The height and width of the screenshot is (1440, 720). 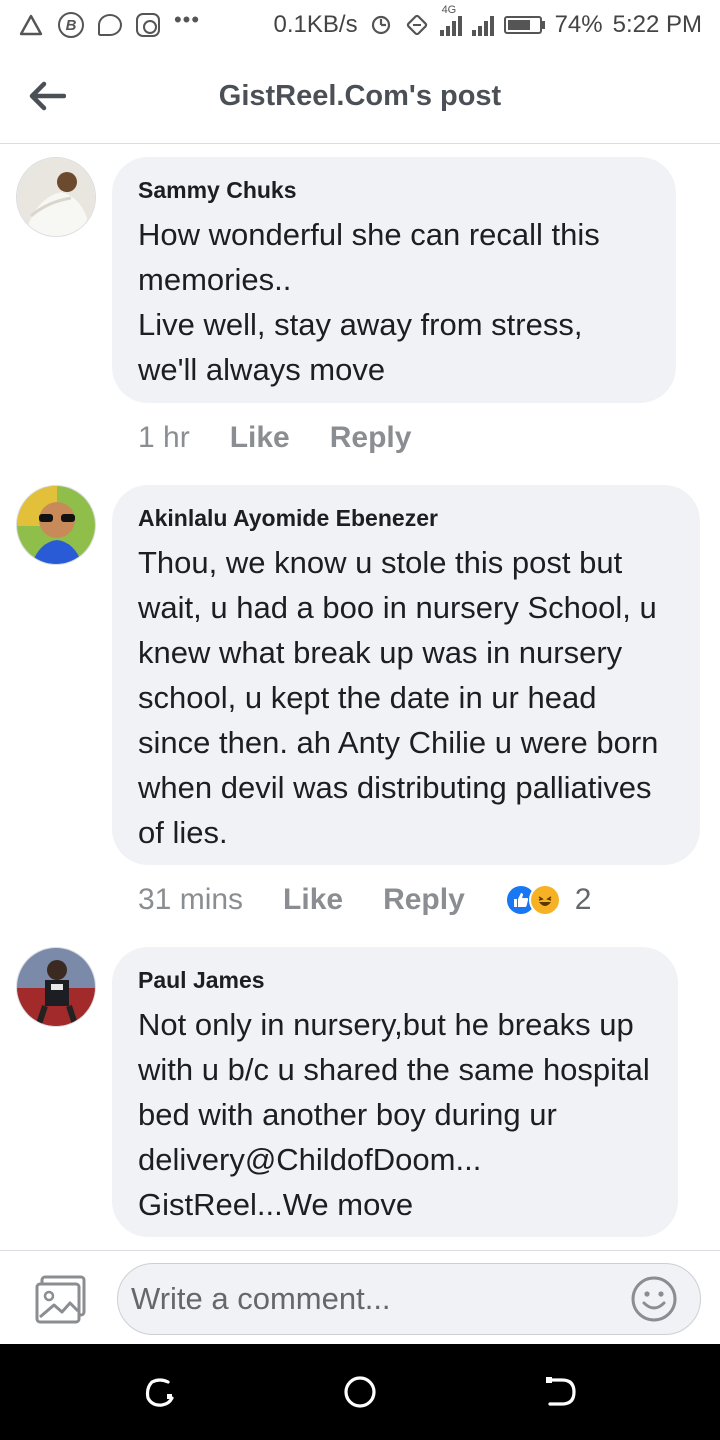 What do you see at coordinates (450, 20) in the screenshot?
I see `signal-4g-icon: 4G` at bounding box center [450, 20].